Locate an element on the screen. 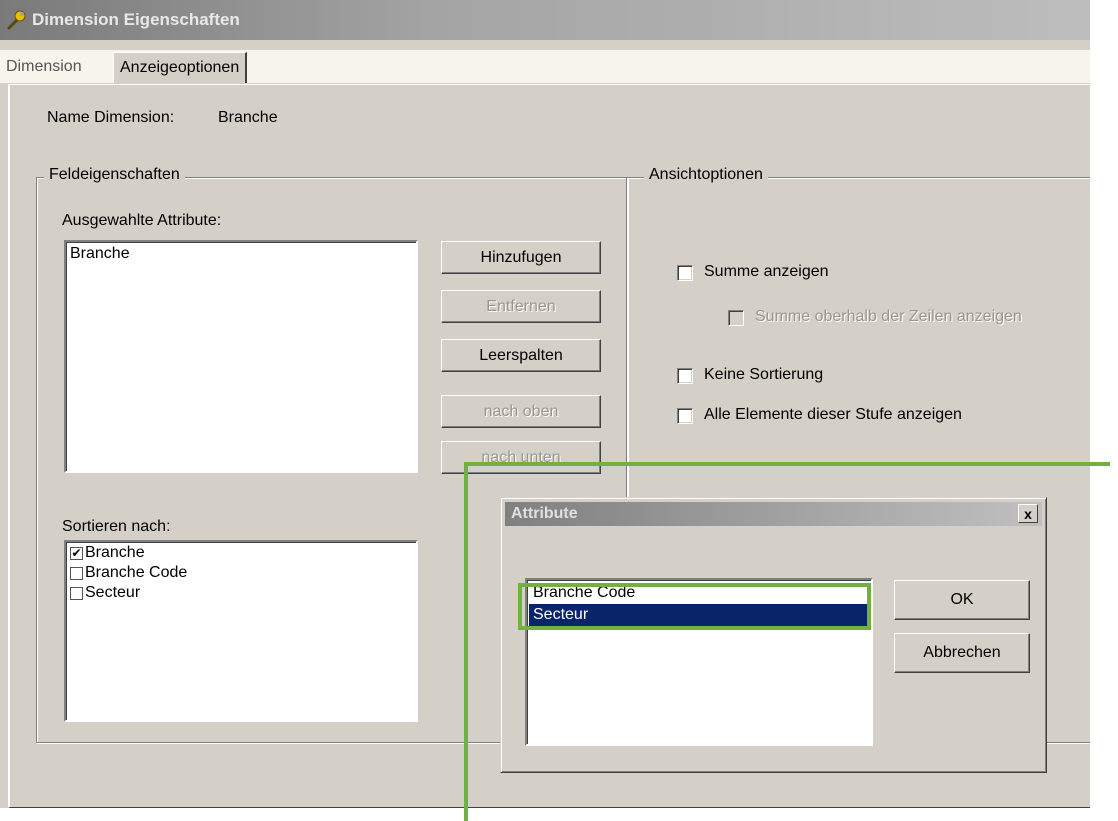  tab-dimension: Dimension is located at coordinates (44, 67).